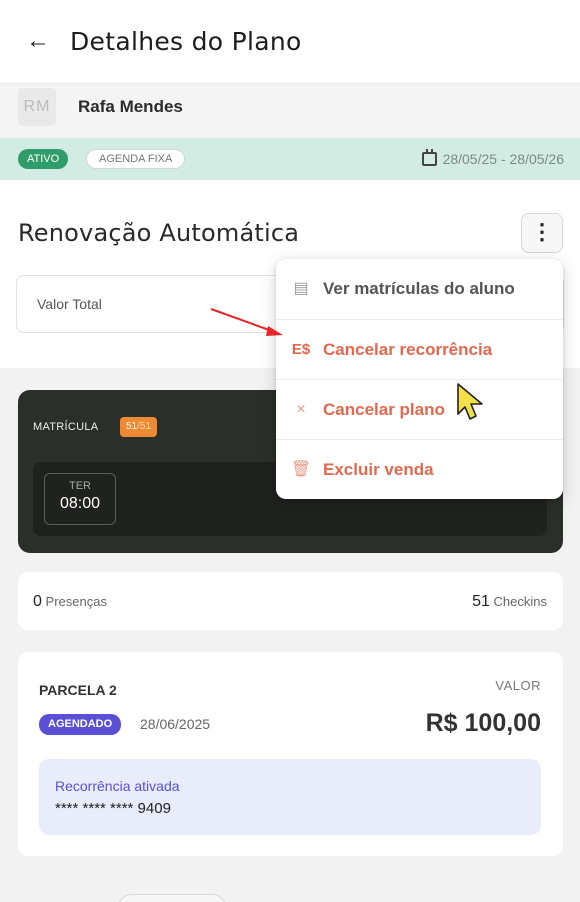 The width and height of the screenshot is (580, 902). Describe the element at coordinates (37, 601) in the screenshot. I see `presencas-value: 0` at that location.